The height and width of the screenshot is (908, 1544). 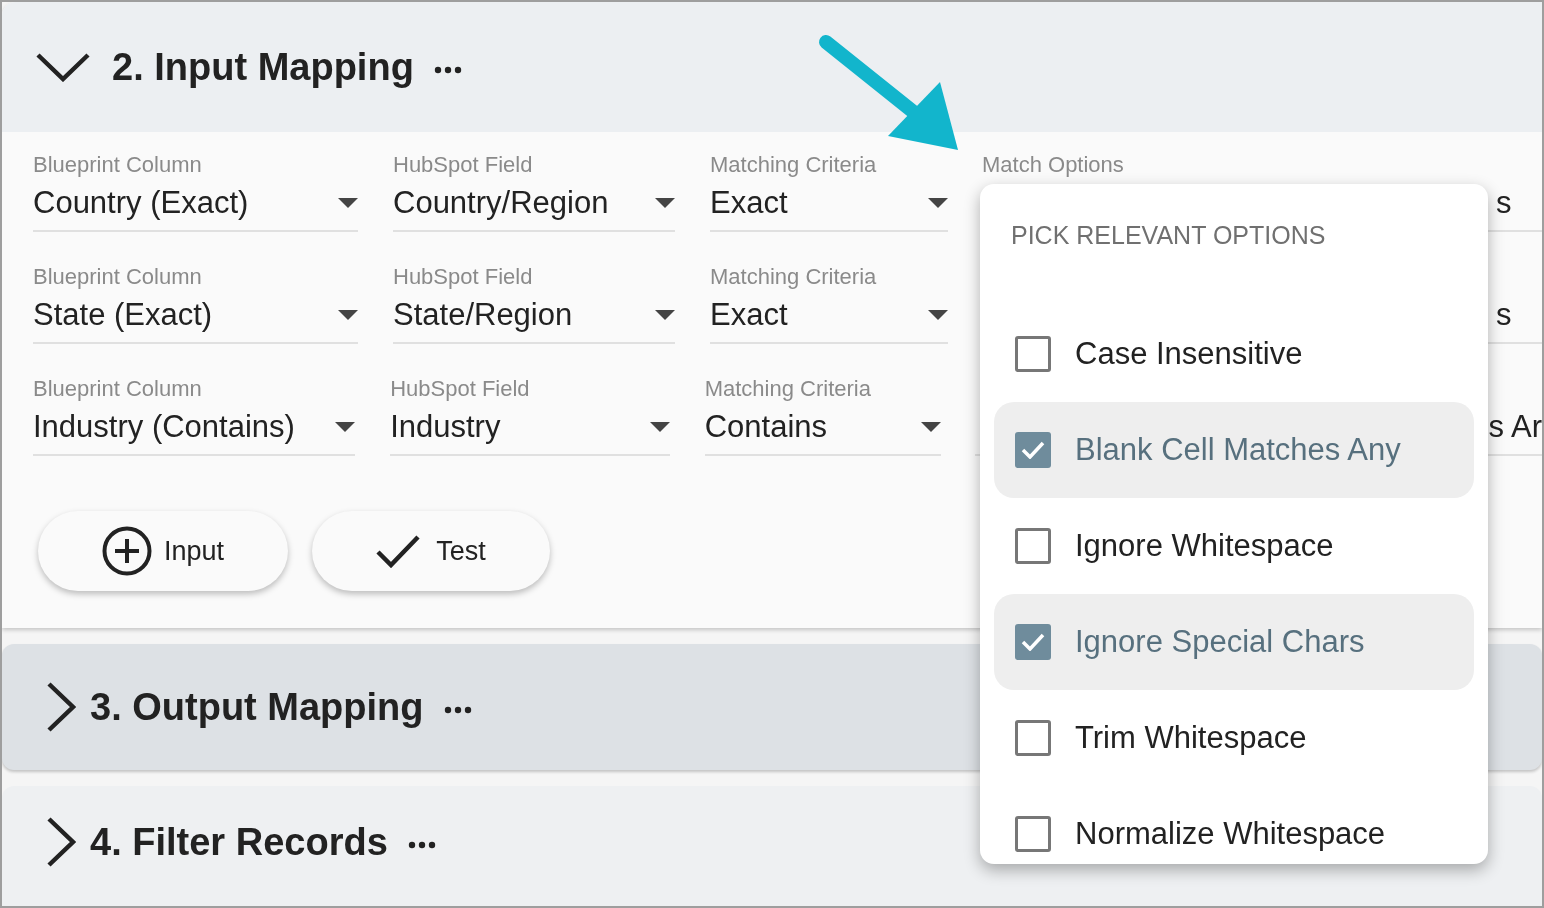 What do you see at coordinates (239, 842) in the screenshot?
I see `section-title: 4. Filter Records` at bounding box center [239, 842].